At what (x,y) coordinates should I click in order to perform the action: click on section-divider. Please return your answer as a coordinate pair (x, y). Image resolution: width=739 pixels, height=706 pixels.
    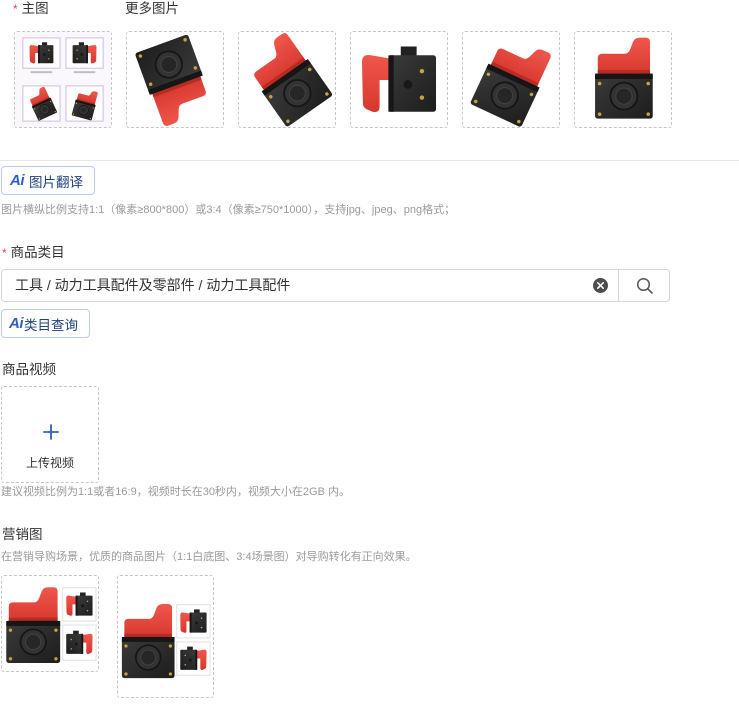
    Looking at the image, I should click on (369, 160).